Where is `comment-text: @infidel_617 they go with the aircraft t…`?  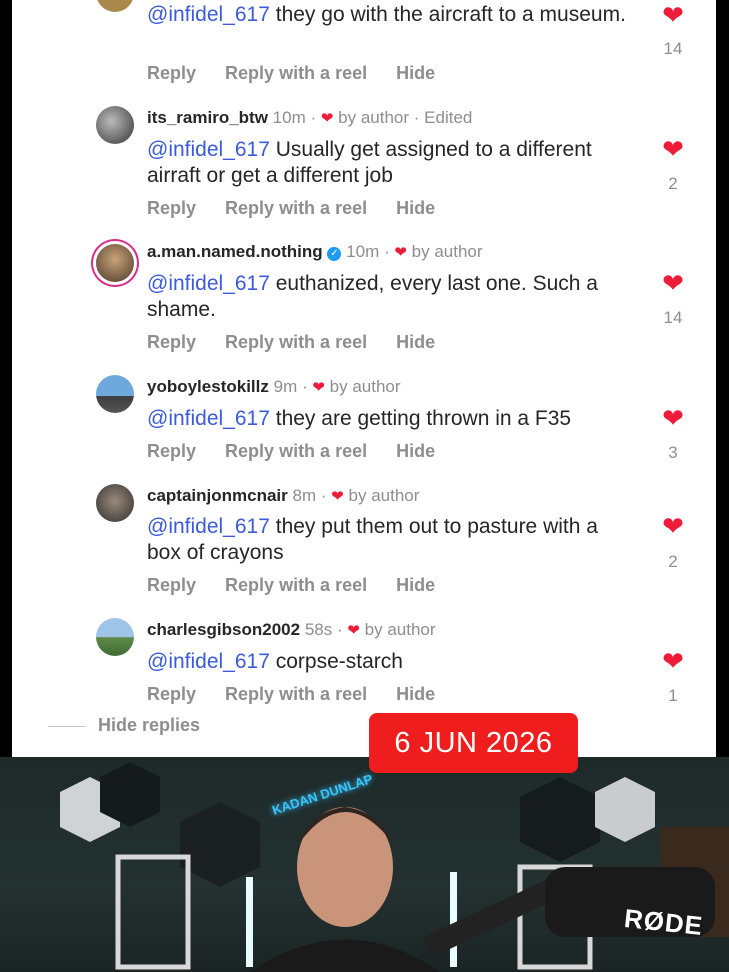
comment-text: @infidel_617 they go with the aircraft t… is located at coordinates (386, 14).